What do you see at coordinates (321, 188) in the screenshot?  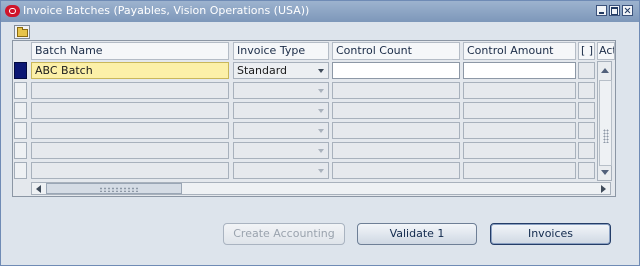 I see `horizontal-scrollbar` at bounding box center [321, 188].